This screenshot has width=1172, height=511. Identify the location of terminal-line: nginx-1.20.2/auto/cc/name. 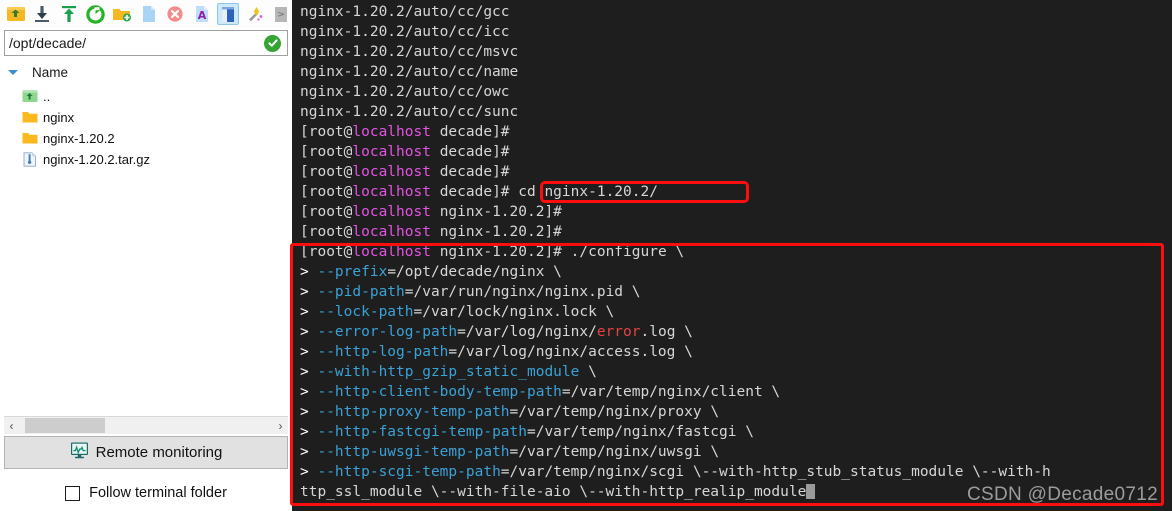
(409, 72).